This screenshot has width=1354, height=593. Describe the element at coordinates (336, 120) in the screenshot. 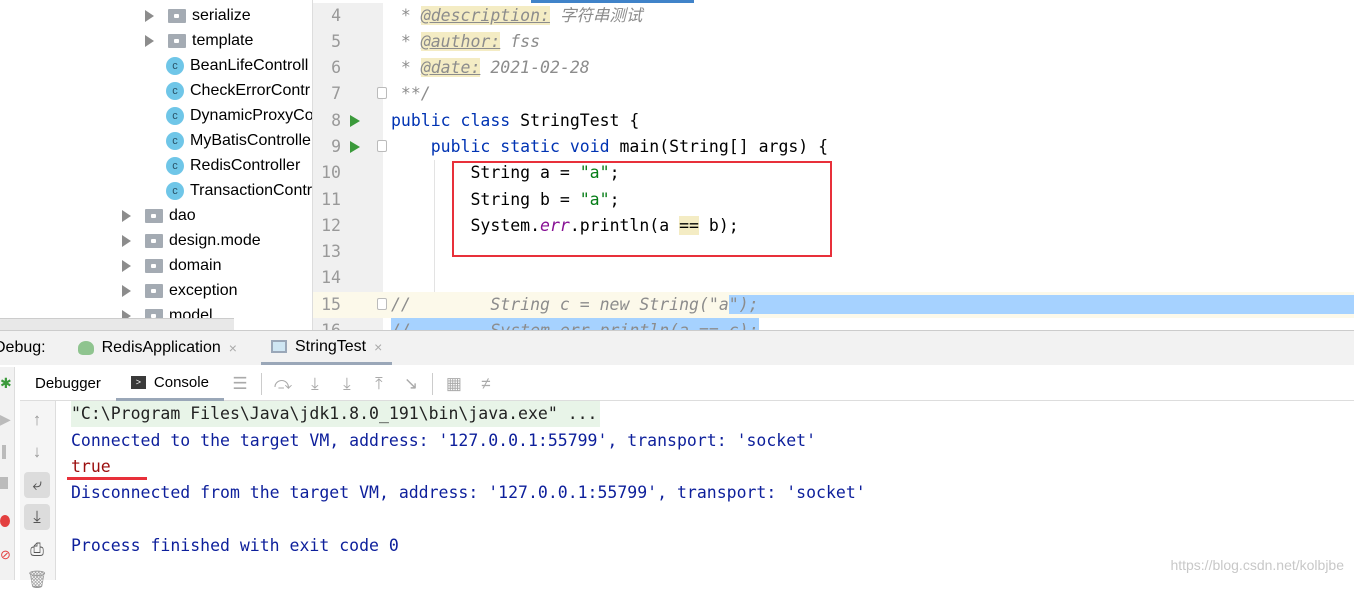

I see `line-number: 8` at that location.